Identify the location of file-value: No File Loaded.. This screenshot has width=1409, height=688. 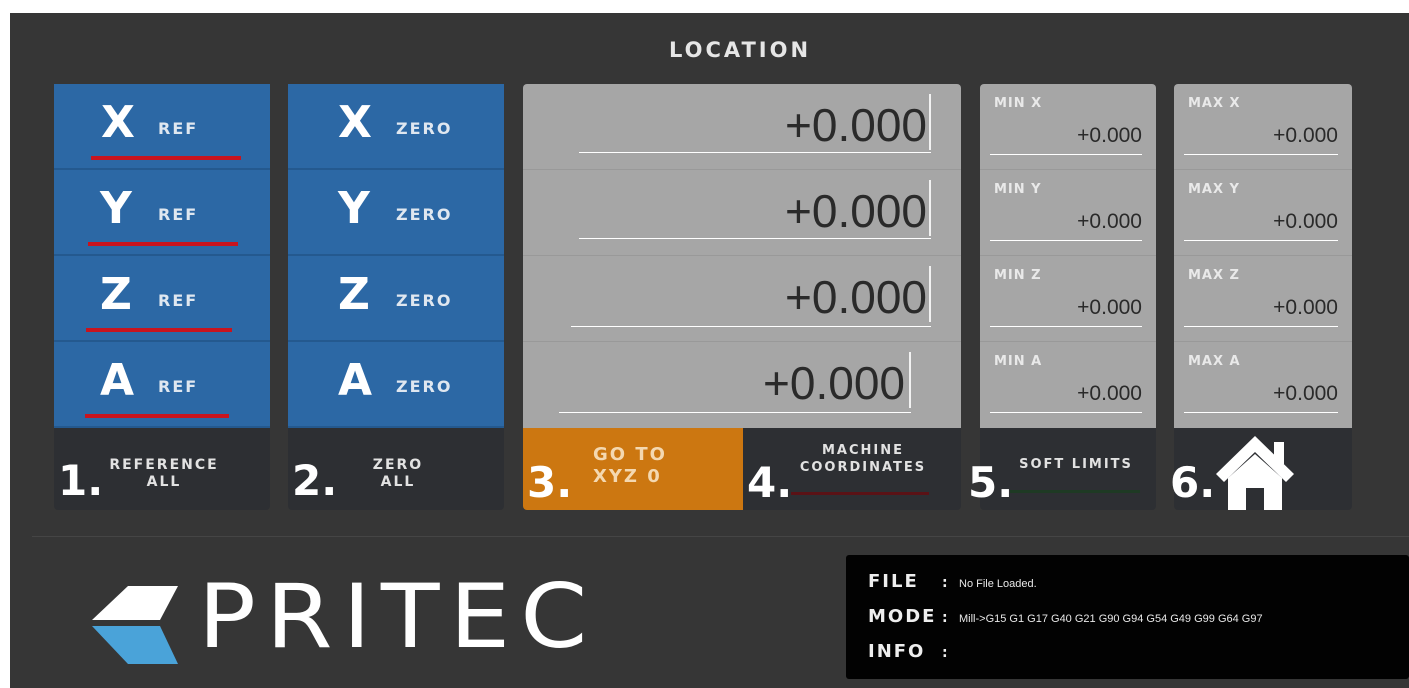
(998, 584).